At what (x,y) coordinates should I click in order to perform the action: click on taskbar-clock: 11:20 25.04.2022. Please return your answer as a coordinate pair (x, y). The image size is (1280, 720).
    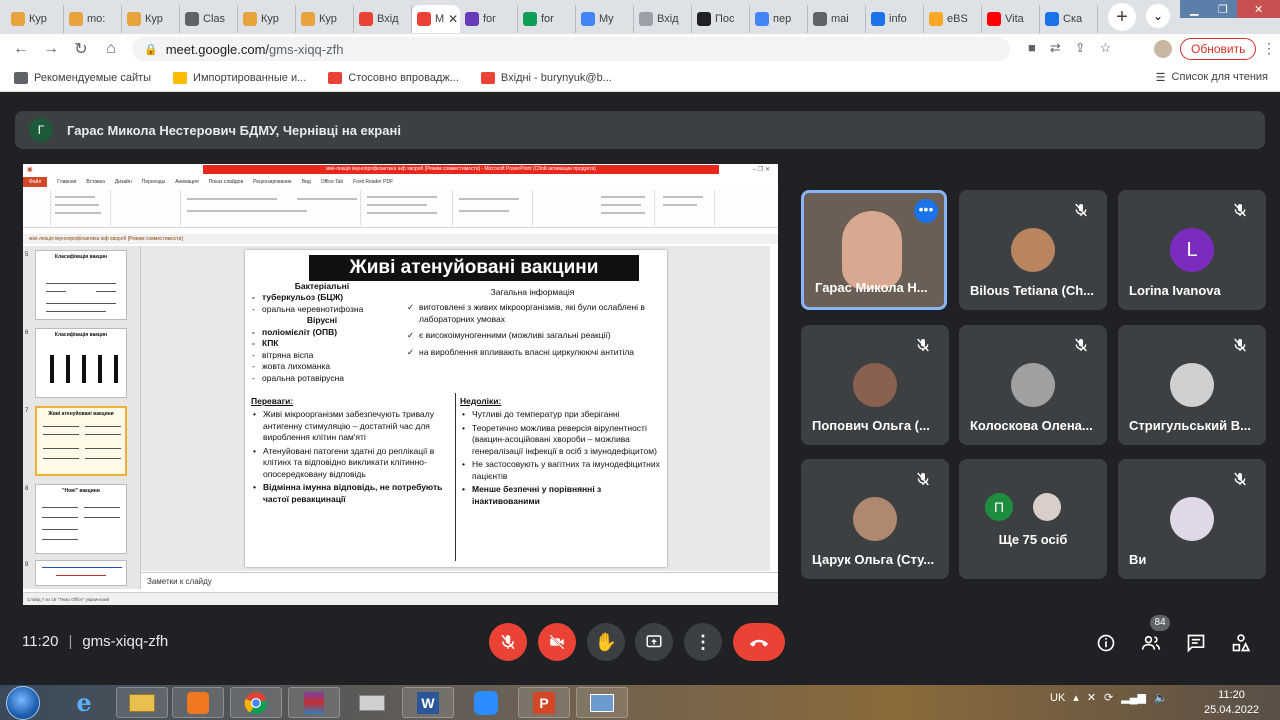
    Looking at the image, I should click on (1231, 703).